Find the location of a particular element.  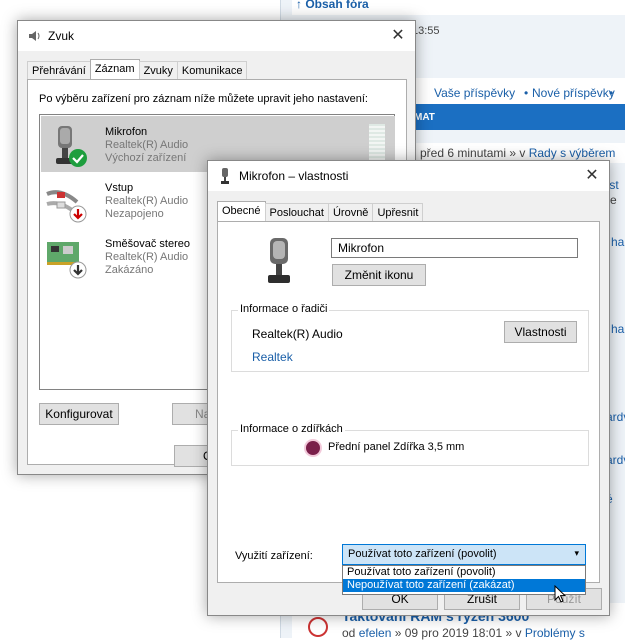

controller-name: Realtek(R) Audio is located at coordinates (297, 334).